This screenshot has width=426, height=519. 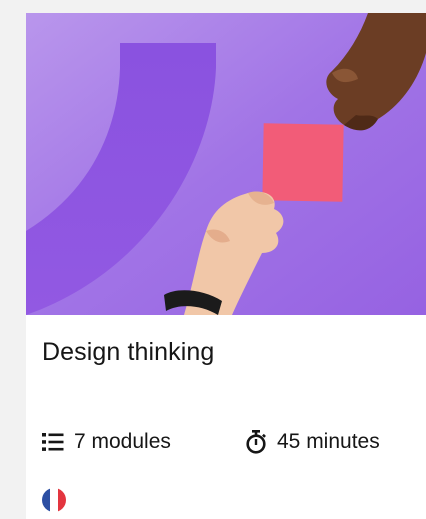 I want to click on modules-count: 7 modules, so click(x=106, y=442).